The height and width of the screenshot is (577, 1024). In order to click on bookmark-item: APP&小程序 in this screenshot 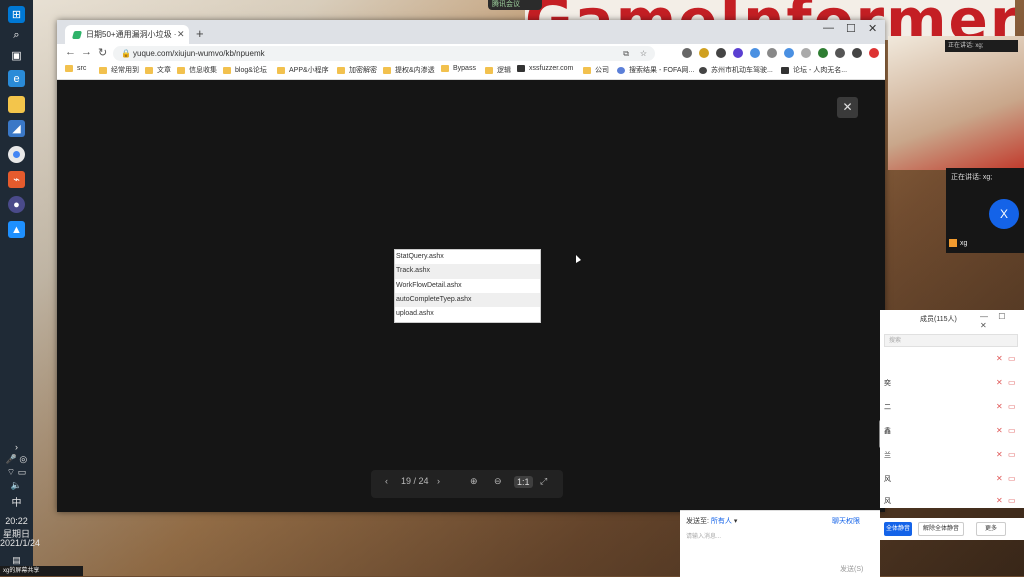, I will do `click(303, 70)`.